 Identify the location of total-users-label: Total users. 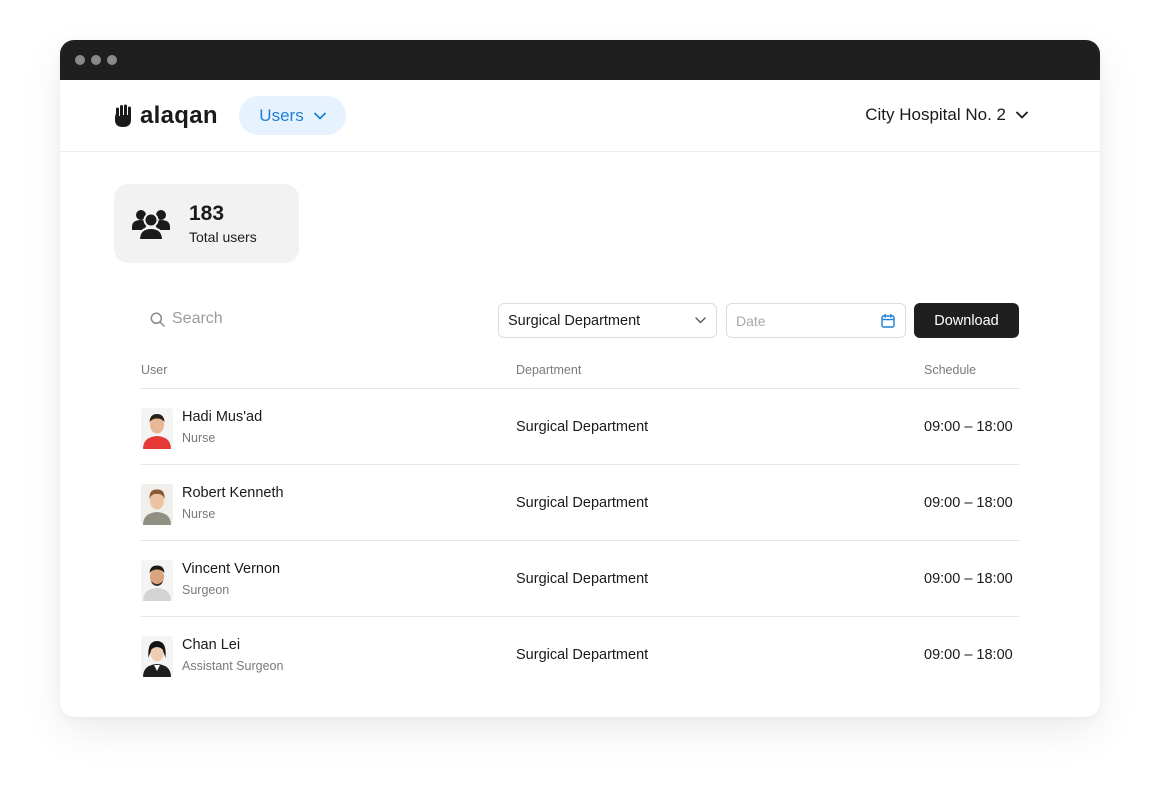
(223, 237).